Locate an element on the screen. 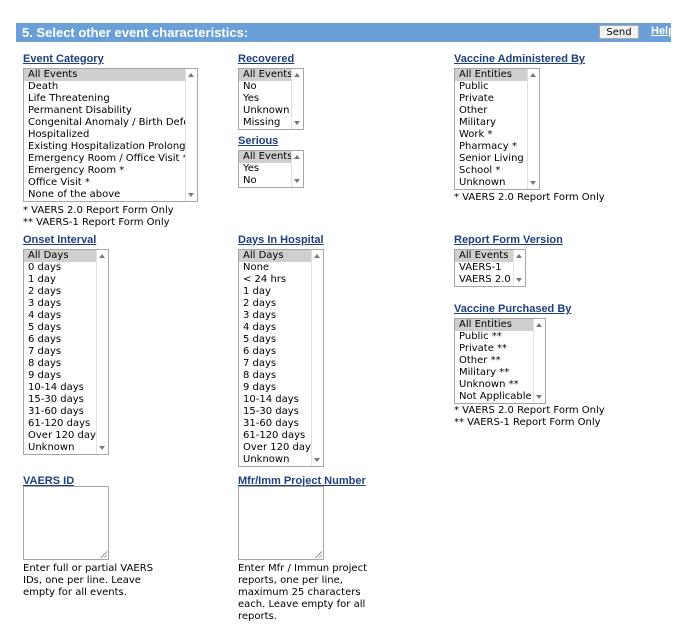 The image size is (677, 633). report-form-version-listbox: All Events VAERS-1 VAERS 2.0 is located at coordinates (490, 268).